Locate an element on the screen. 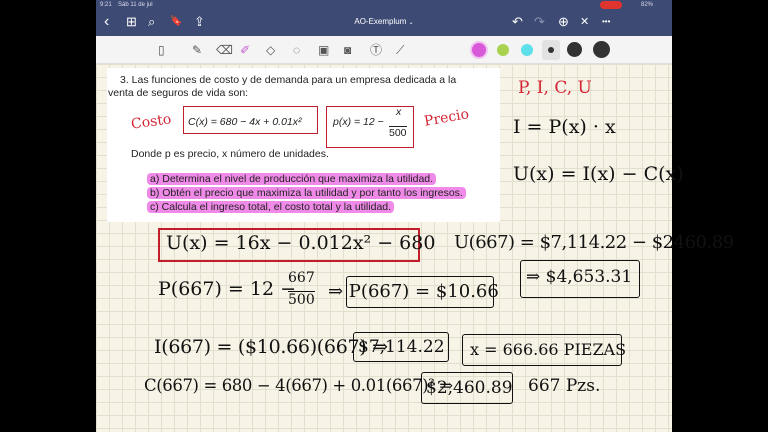 The image size is (768, 432). close-icon: ✕ is located at coordinates (584, 22).